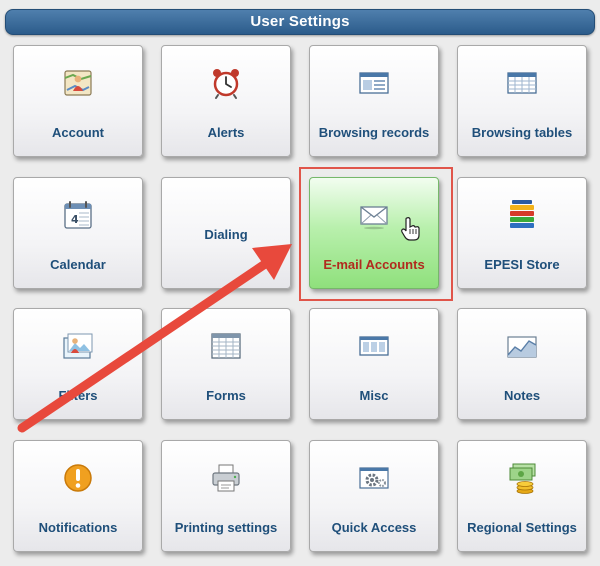  What do you see at coordinates (78, 264) in the screenshot?
I see `calendar-label: Calendar` at bounding box center [78, 264].